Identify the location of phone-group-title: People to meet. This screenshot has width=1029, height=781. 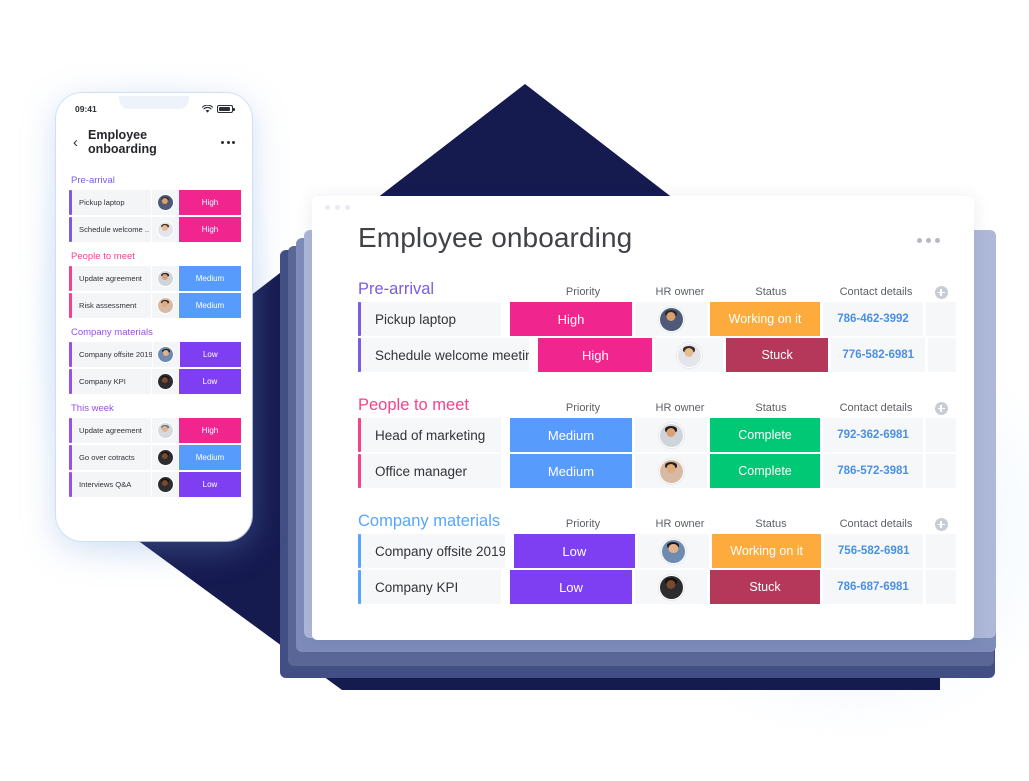
(156, 256).